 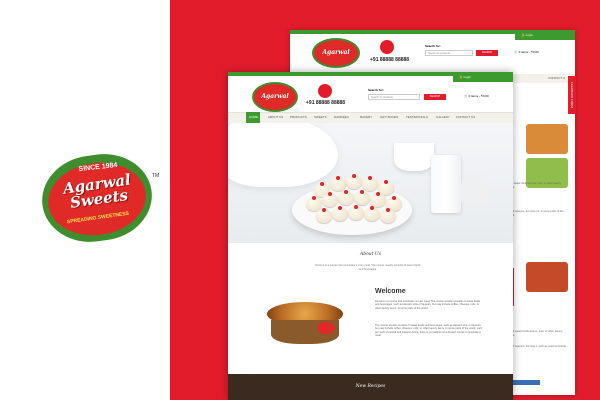 What do you see at coordinates (556, 78) in the screenshot?
I see `nav-contact: CONTACT U` at bounding box center [556, 78].